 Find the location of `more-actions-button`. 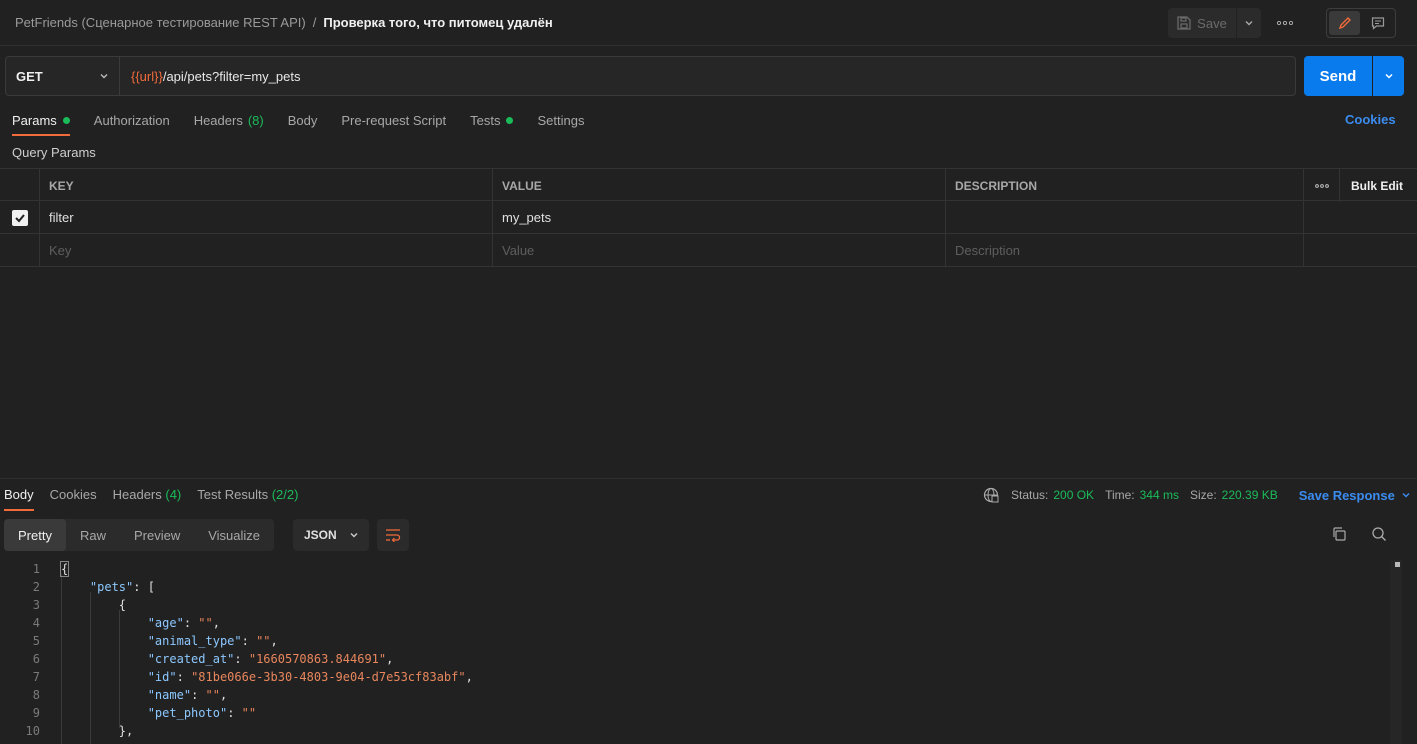

more-actions-button is located at coordinates (1285, 23).